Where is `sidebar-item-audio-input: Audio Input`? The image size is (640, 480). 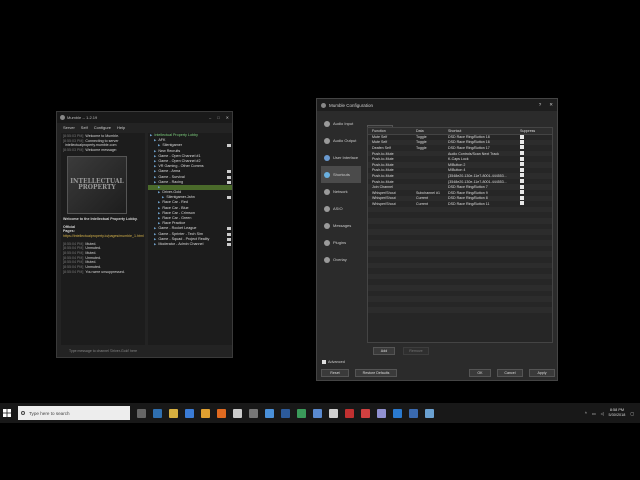 sidebar-item-audio-input: Audio Input is located at coordinates (341, 123).